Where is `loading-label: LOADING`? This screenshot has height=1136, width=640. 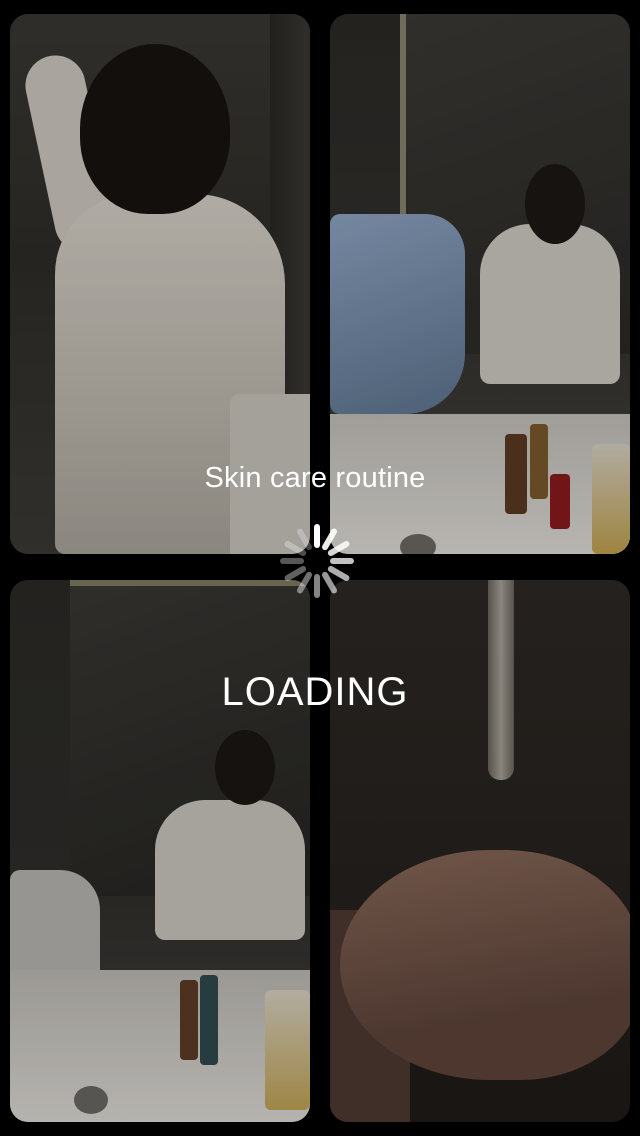
loading-label: LOADING is located at coordinates (315, 692).